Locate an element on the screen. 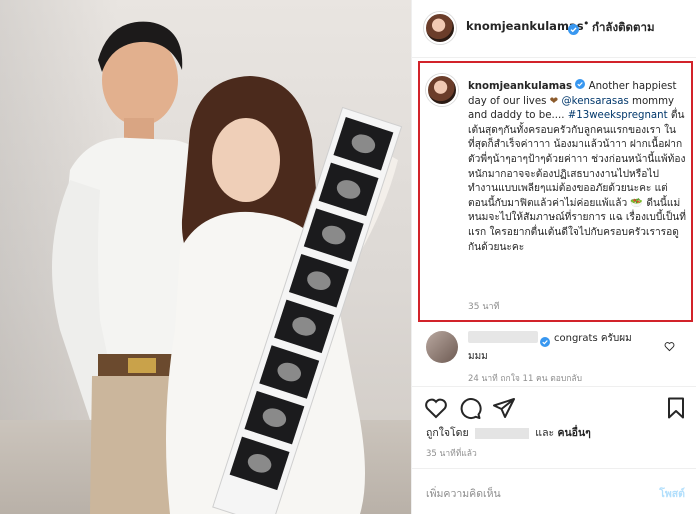 This screenshot has height=514, width=696. author-username: knomjeankulamas is located at coordinates (525, 26).